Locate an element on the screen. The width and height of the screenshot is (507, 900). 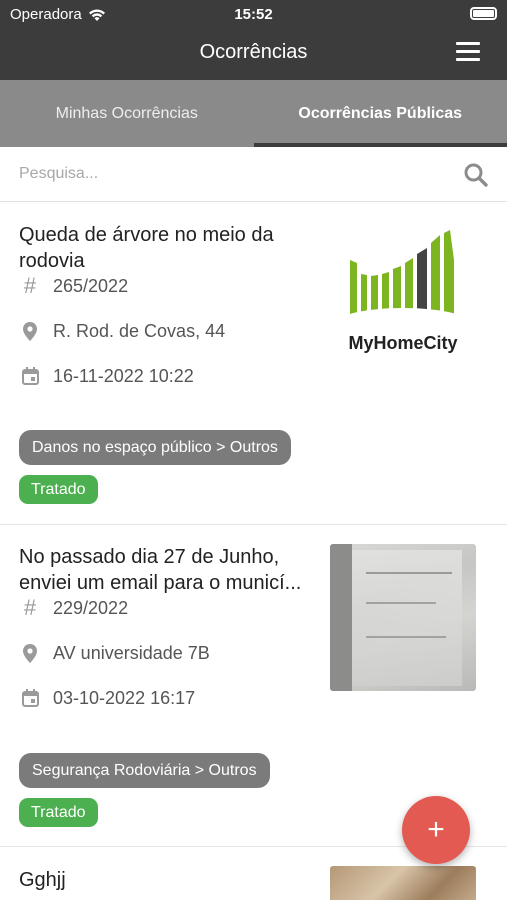
tab-bar: Minhas Ocorrências Ocorrências Públicas is located at coordinates (253, 113).